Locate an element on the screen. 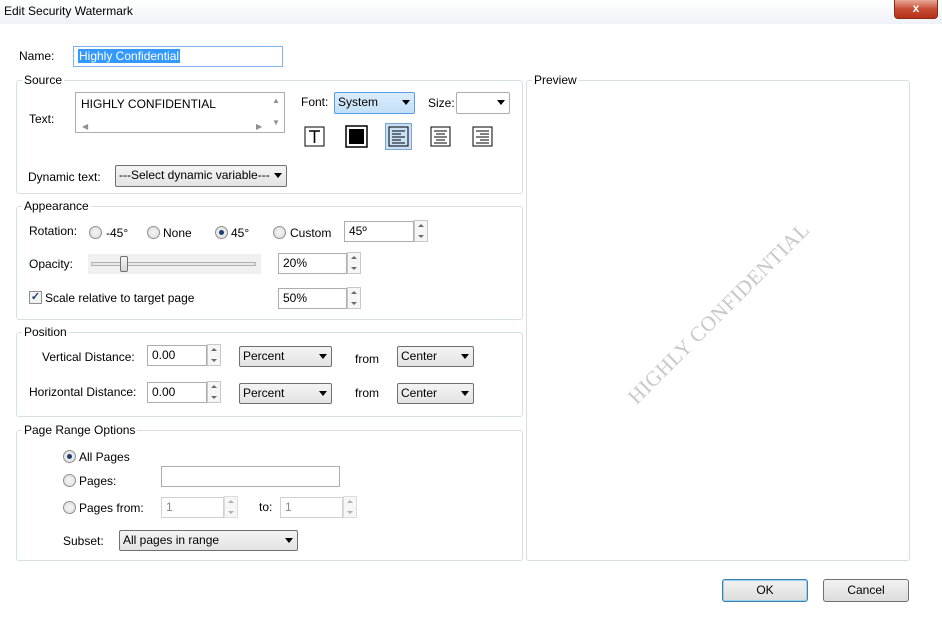 The width and height of the screenshot is (942, 618). subset-label: Subset: is located at coordinates (83, 541).